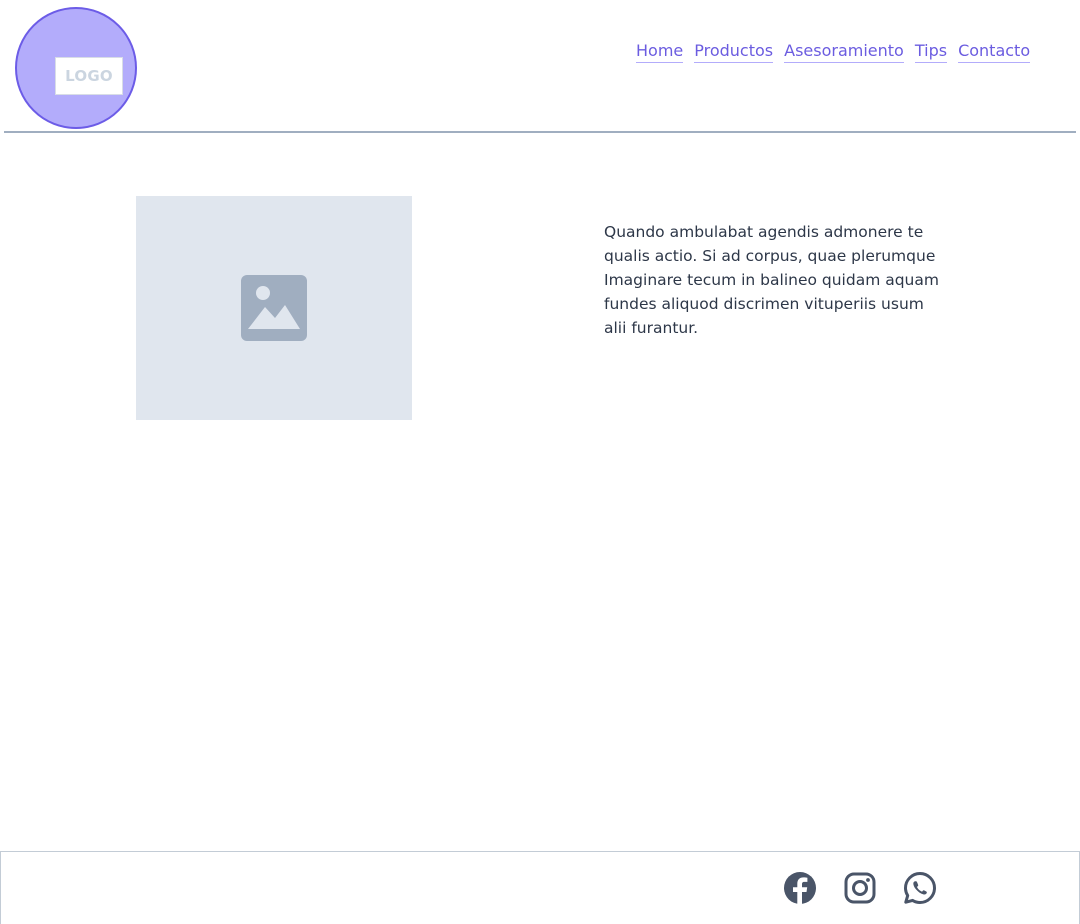  I want to click on logo: LOGO, so click(76, 68).